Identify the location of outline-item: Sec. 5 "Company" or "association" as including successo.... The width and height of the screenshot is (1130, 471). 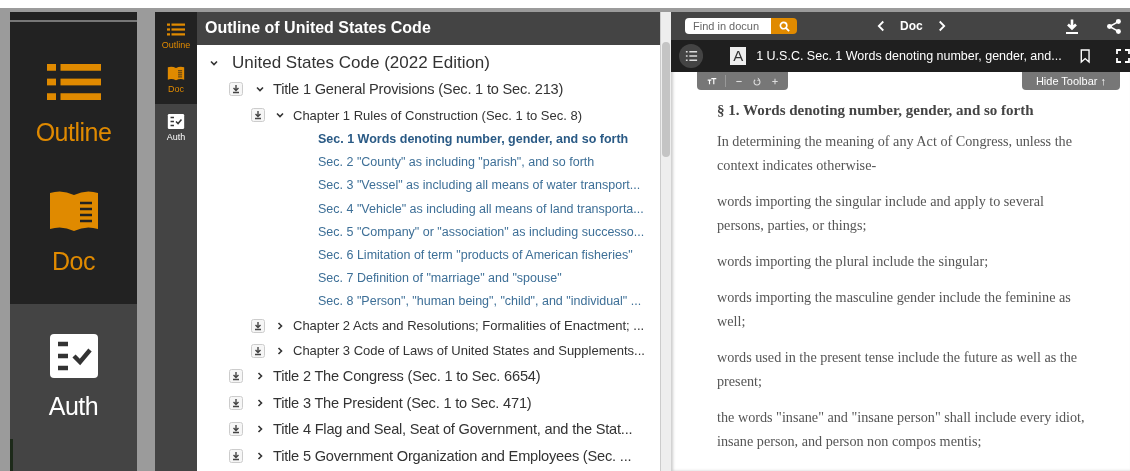
(481, 231).